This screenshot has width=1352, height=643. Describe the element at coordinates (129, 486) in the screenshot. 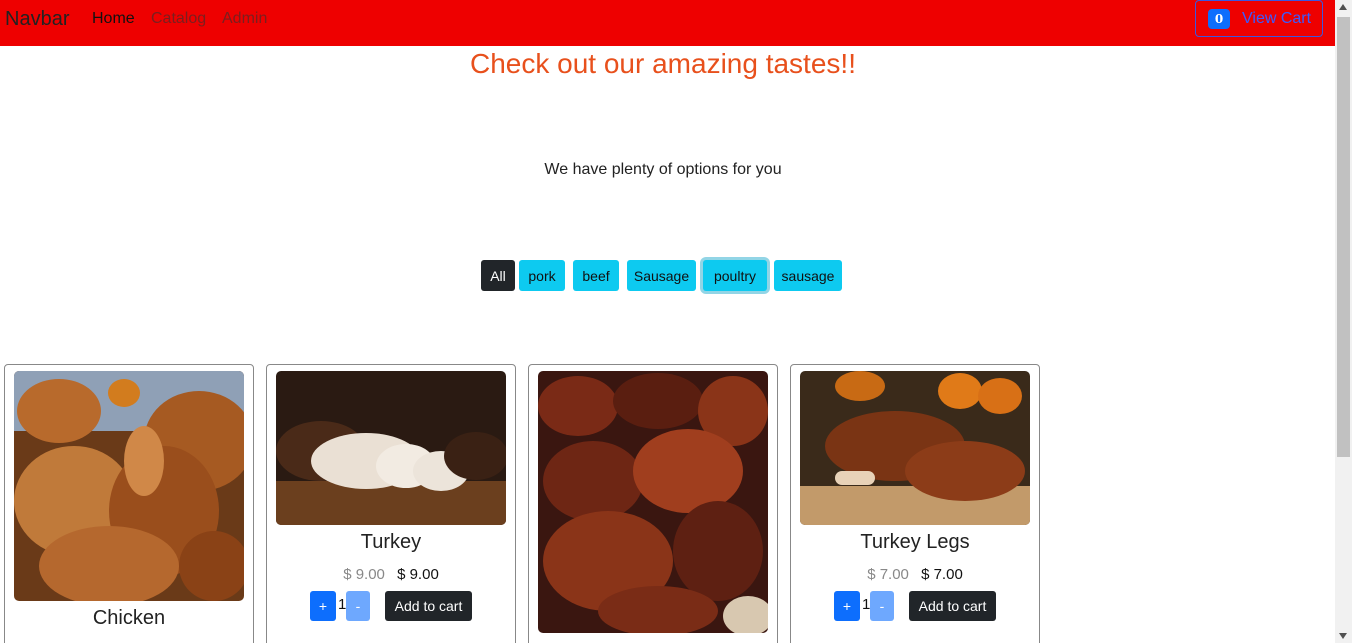

I see `product-image-chicken` at that location.